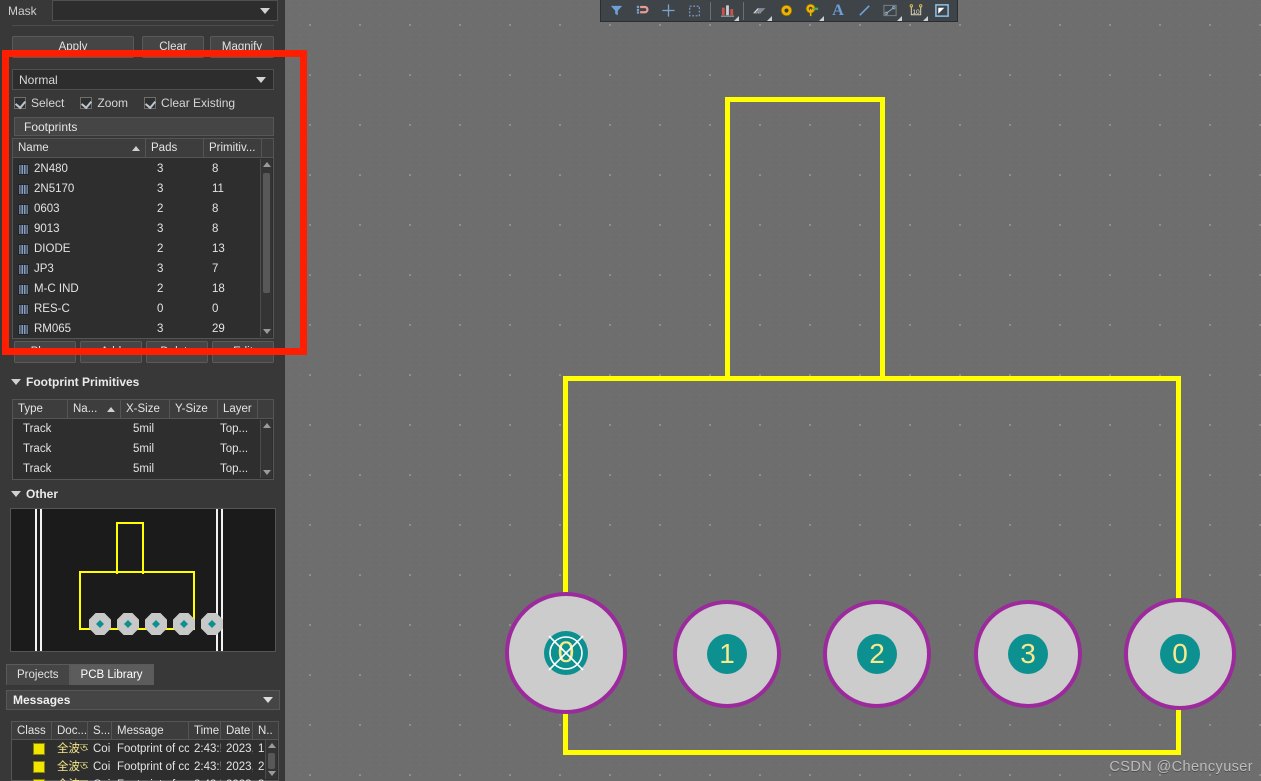  What do you see at coordinates (242, 47) in the screenshot?
I see `magnify-button: Magnify` at bounding box center [242, 47].